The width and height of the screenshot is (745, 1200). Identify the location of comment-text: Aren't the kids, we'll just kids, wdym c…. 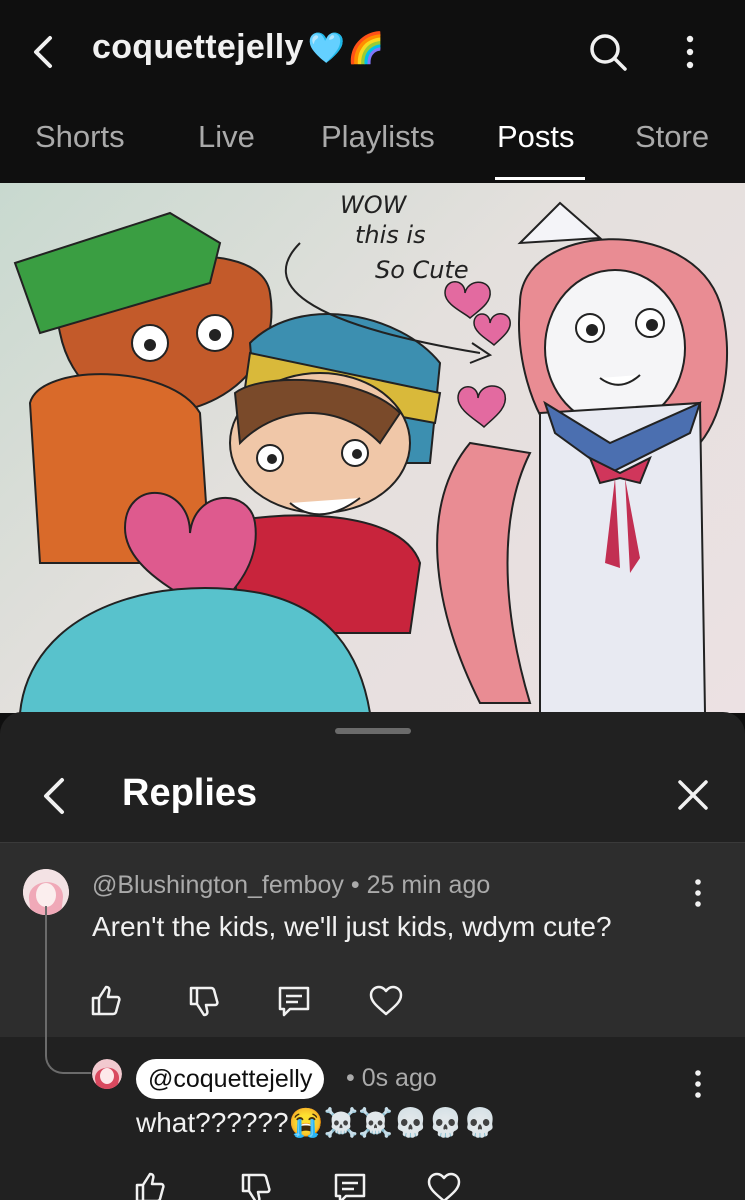
(352, 926).